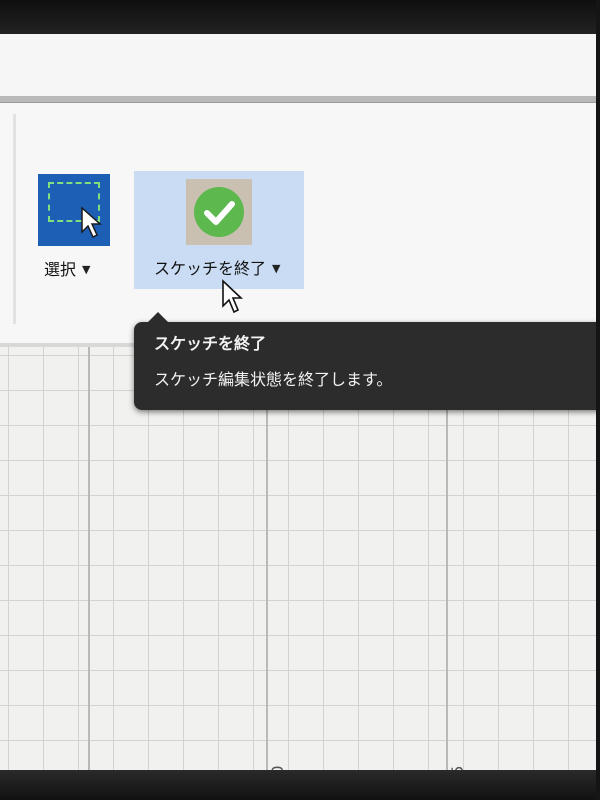 This screenshot has height=800, width=600. I want to click on finish-sketch-label: スケッチを終了 ▼, so click(217, 267).